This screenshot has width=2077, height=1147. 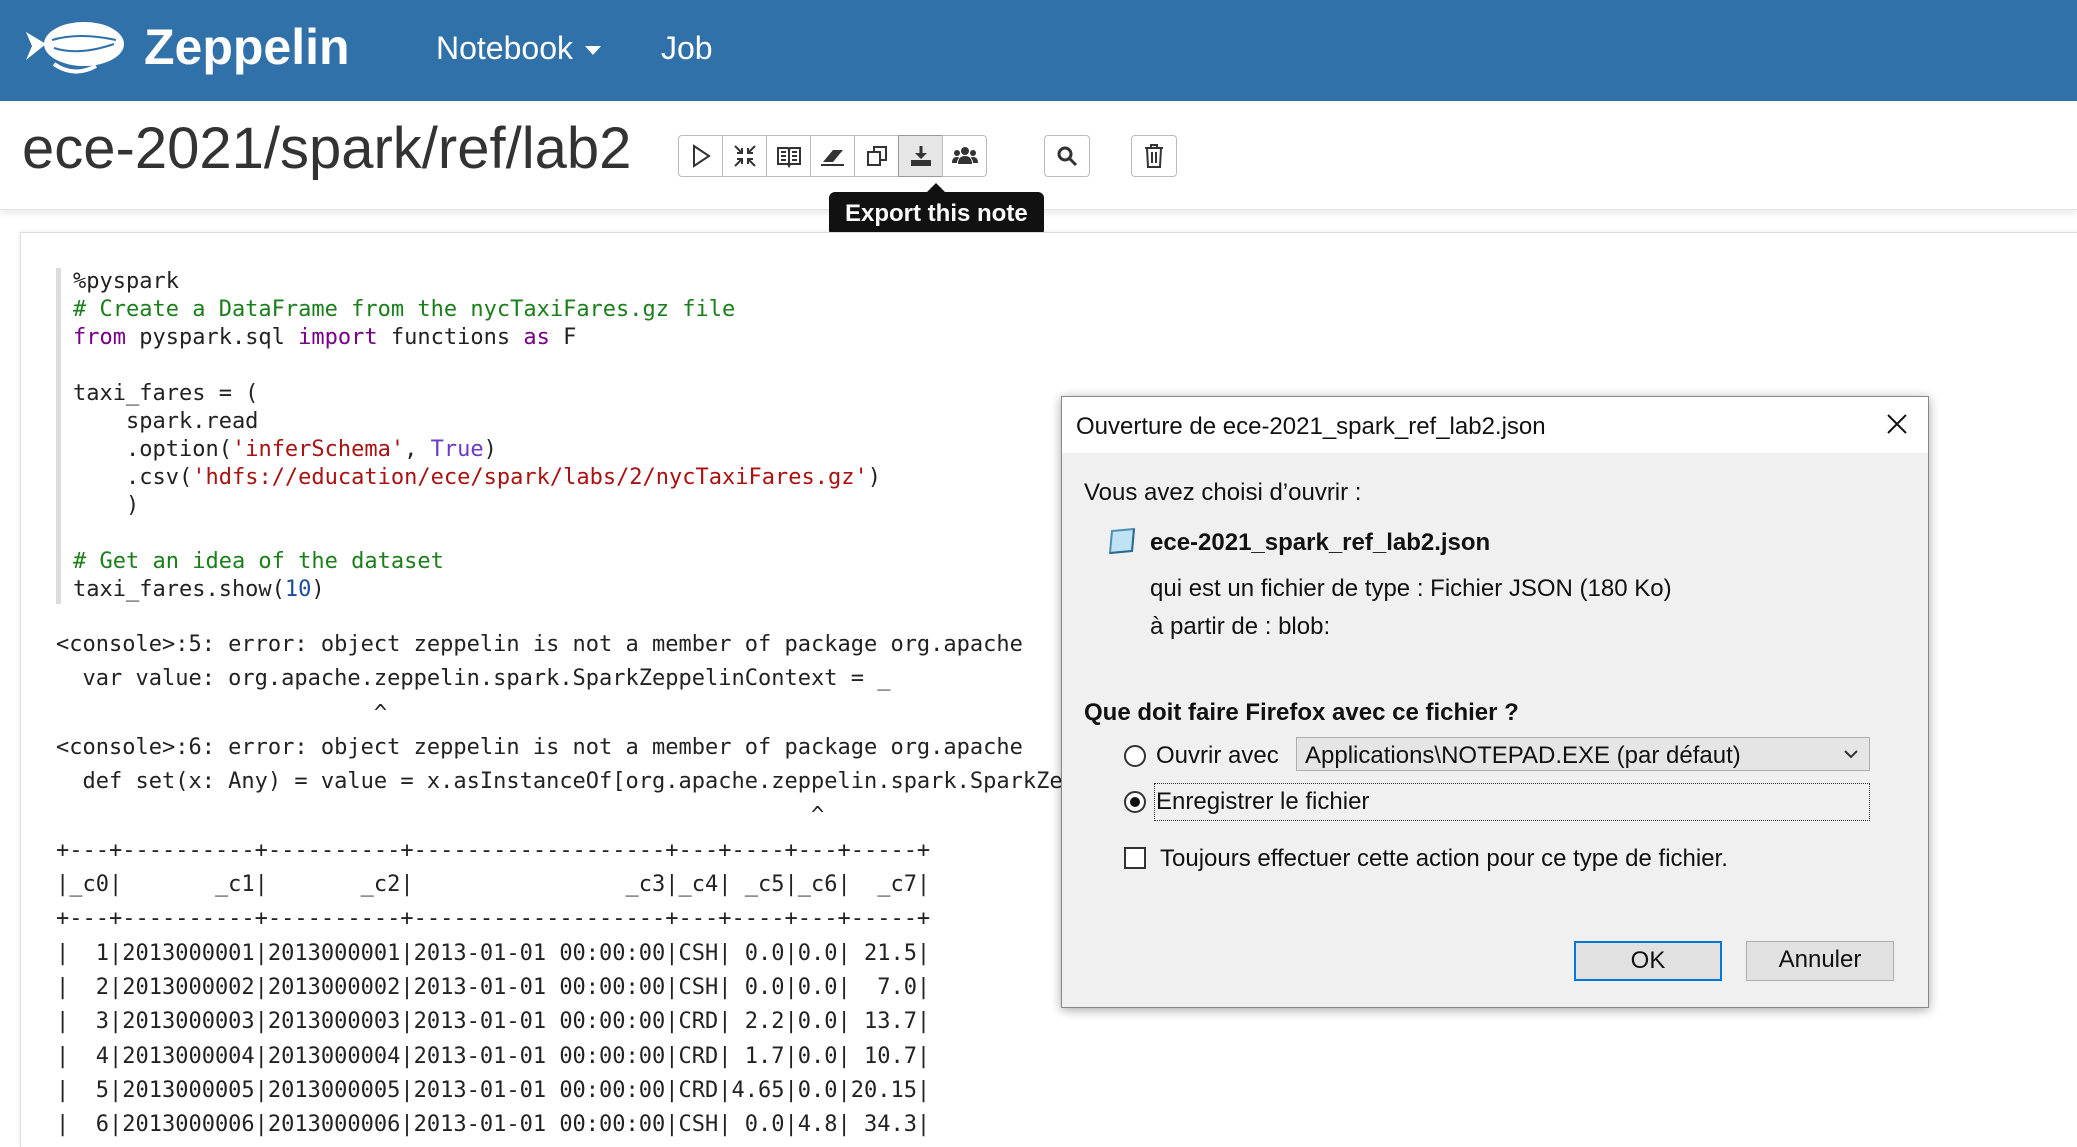 I want to click on cancel-button: Annuler, so click(x=1820, y=961).